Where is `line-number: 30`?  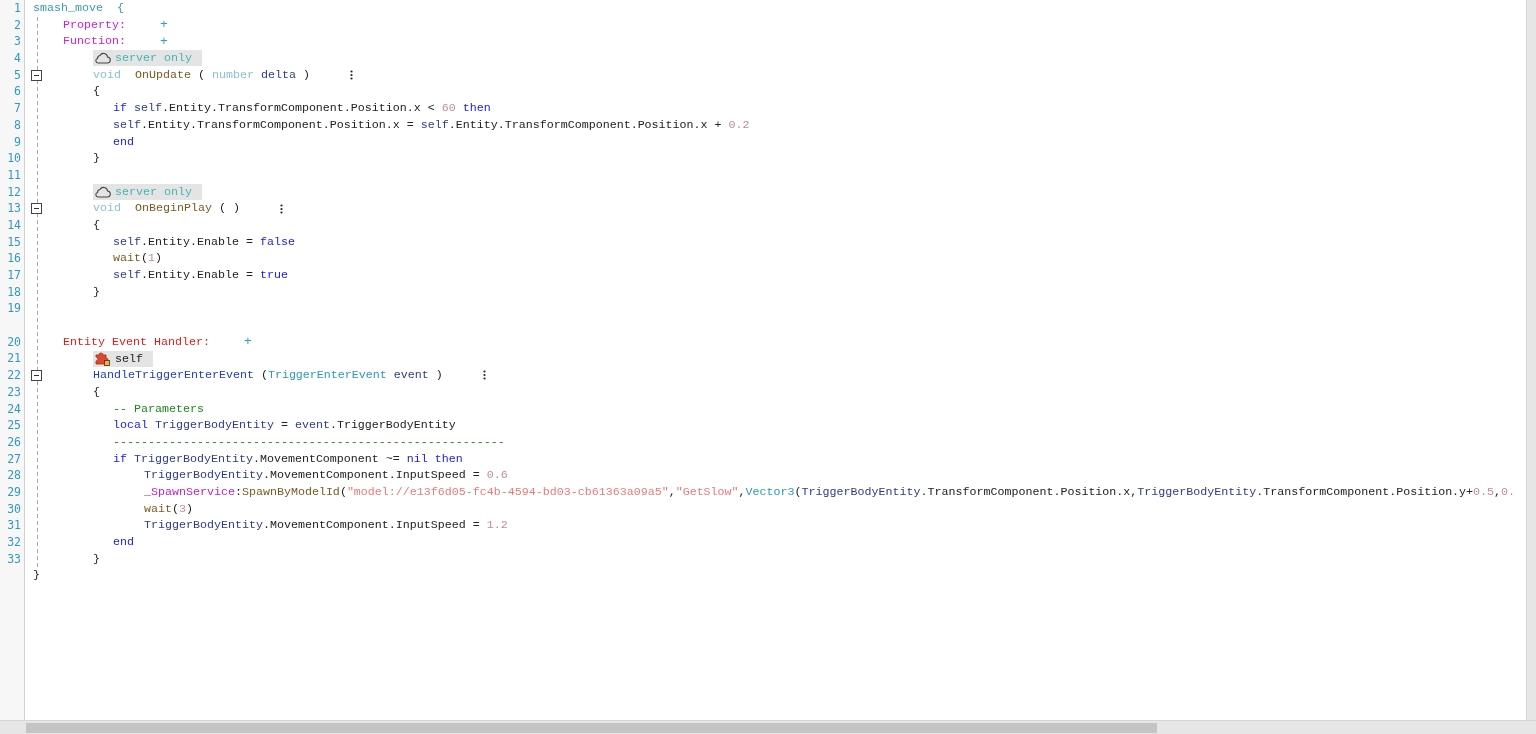 line-number: 30 is located at coordinates (14, 508).